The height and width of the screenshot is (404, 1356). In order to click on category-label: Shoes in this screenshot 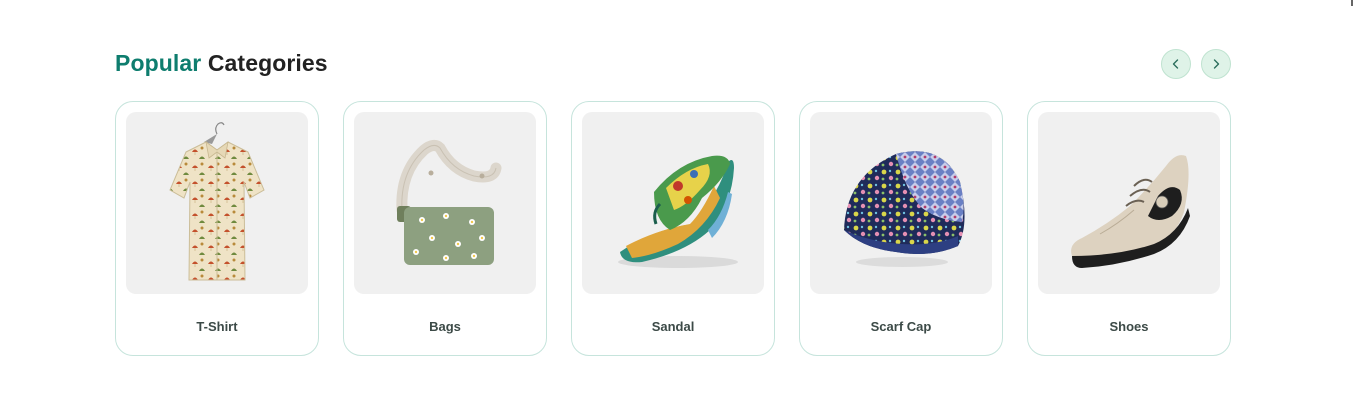, I will do `click(1129, 326)`.